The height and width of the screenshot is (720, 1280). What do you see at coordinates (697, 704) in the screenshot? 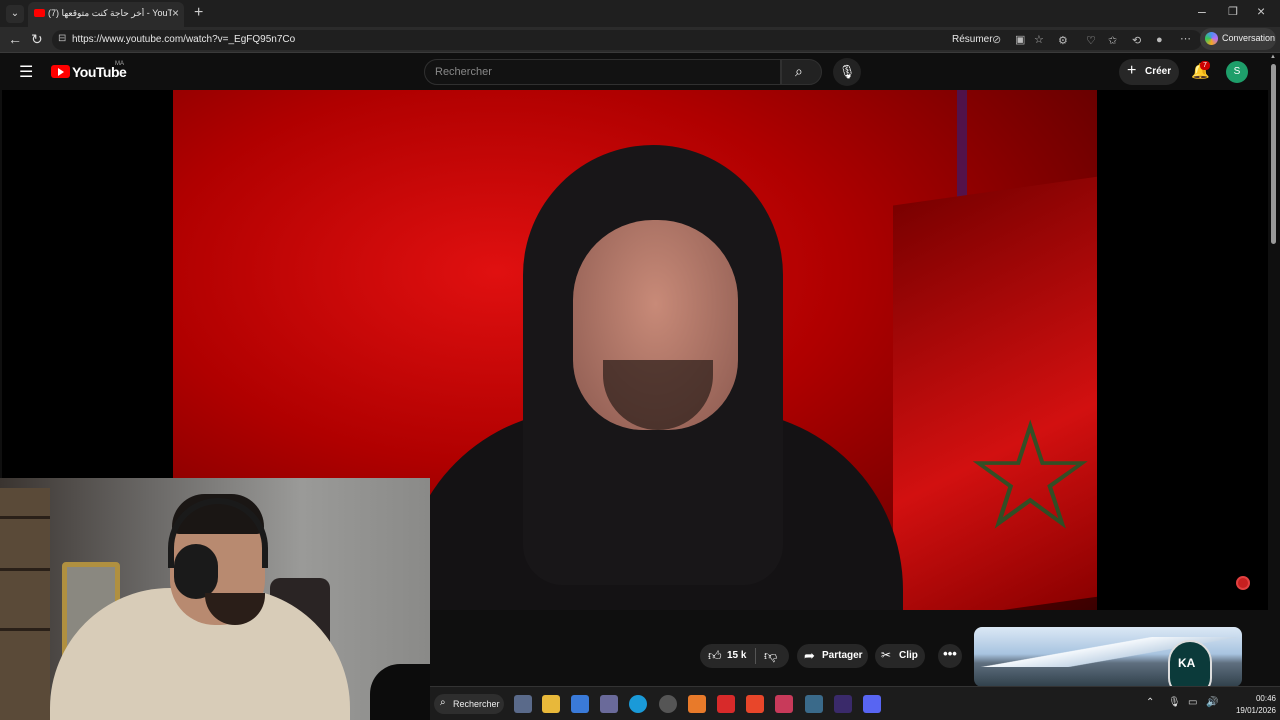
I see `app-triangle-icon` at bounding box center [697, 704].